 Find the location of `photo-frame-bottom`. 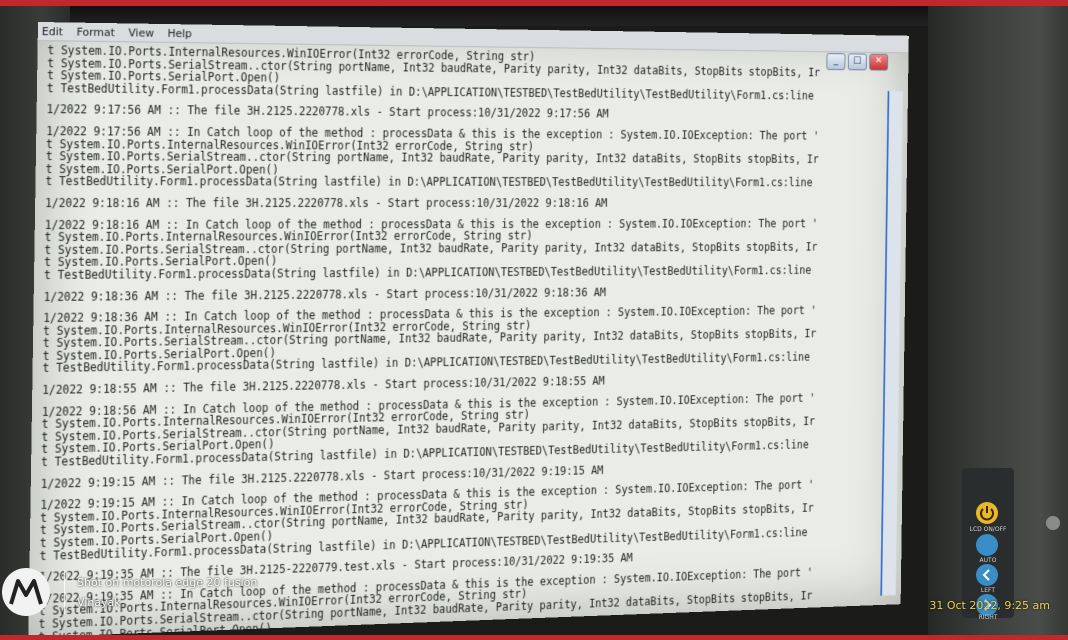

photo-frame-bottom is located at coordinates (534, 637).